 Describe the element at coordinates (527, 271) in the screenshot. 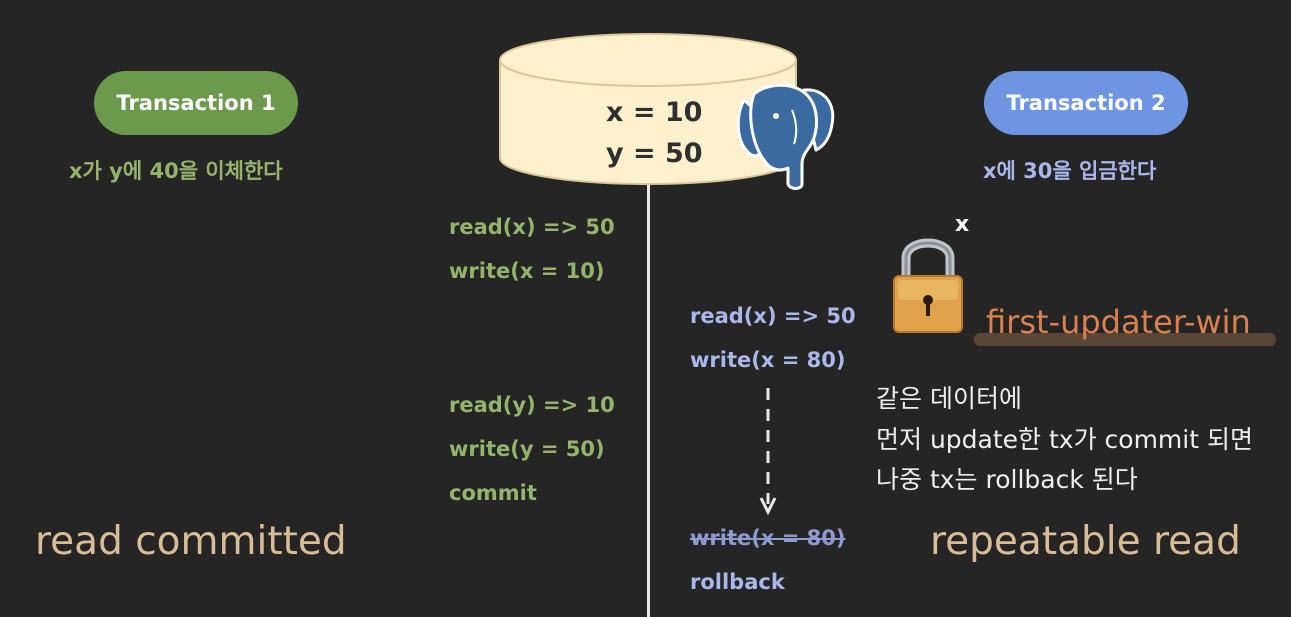

I see `t1-op-write-x: write(x = 10)` at that location.